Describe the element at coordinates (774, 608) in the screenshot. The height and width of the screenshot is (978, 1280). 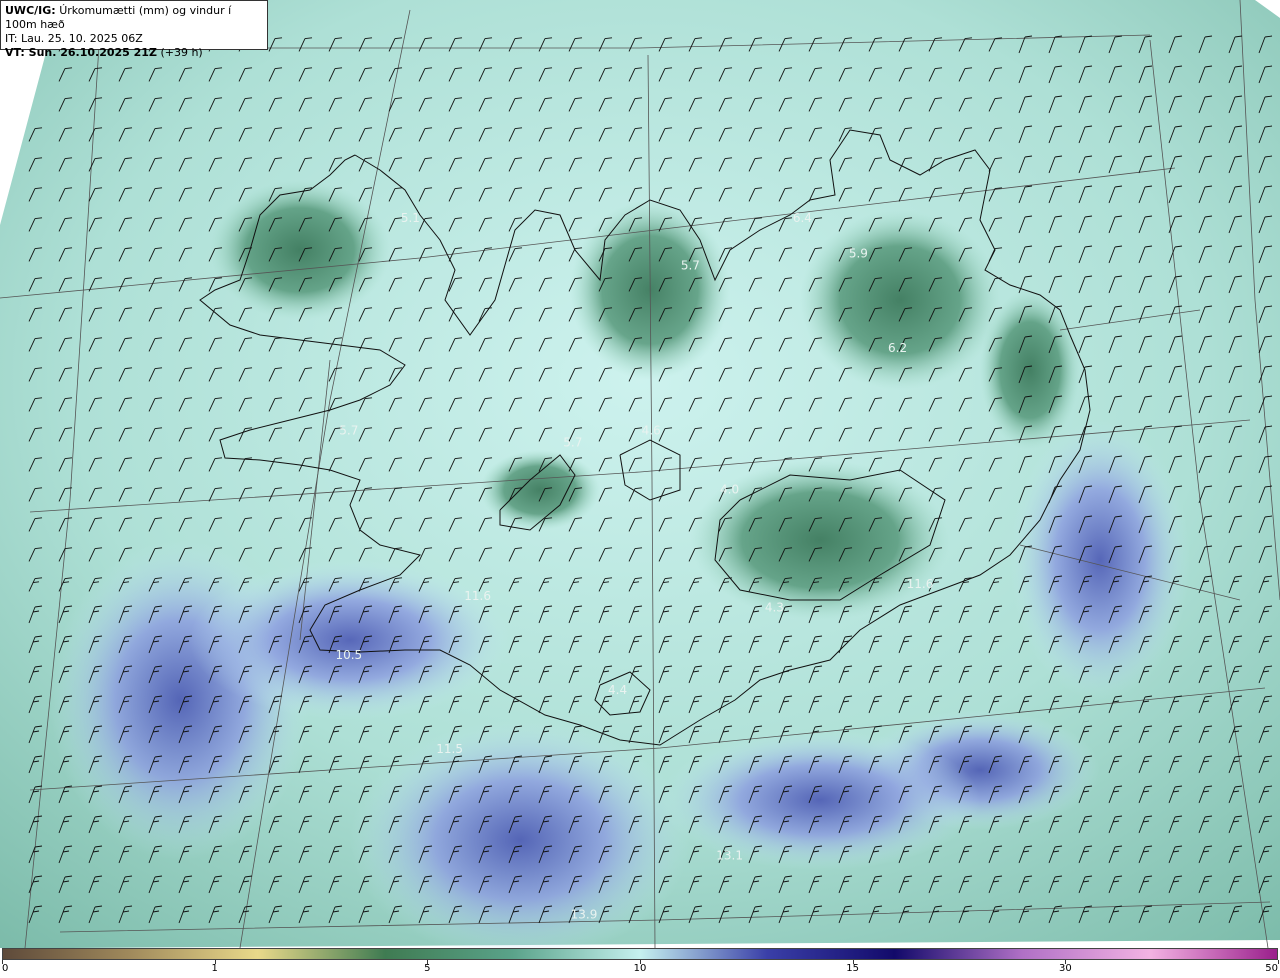
I see `precip-value-label: 4.3` at that location.